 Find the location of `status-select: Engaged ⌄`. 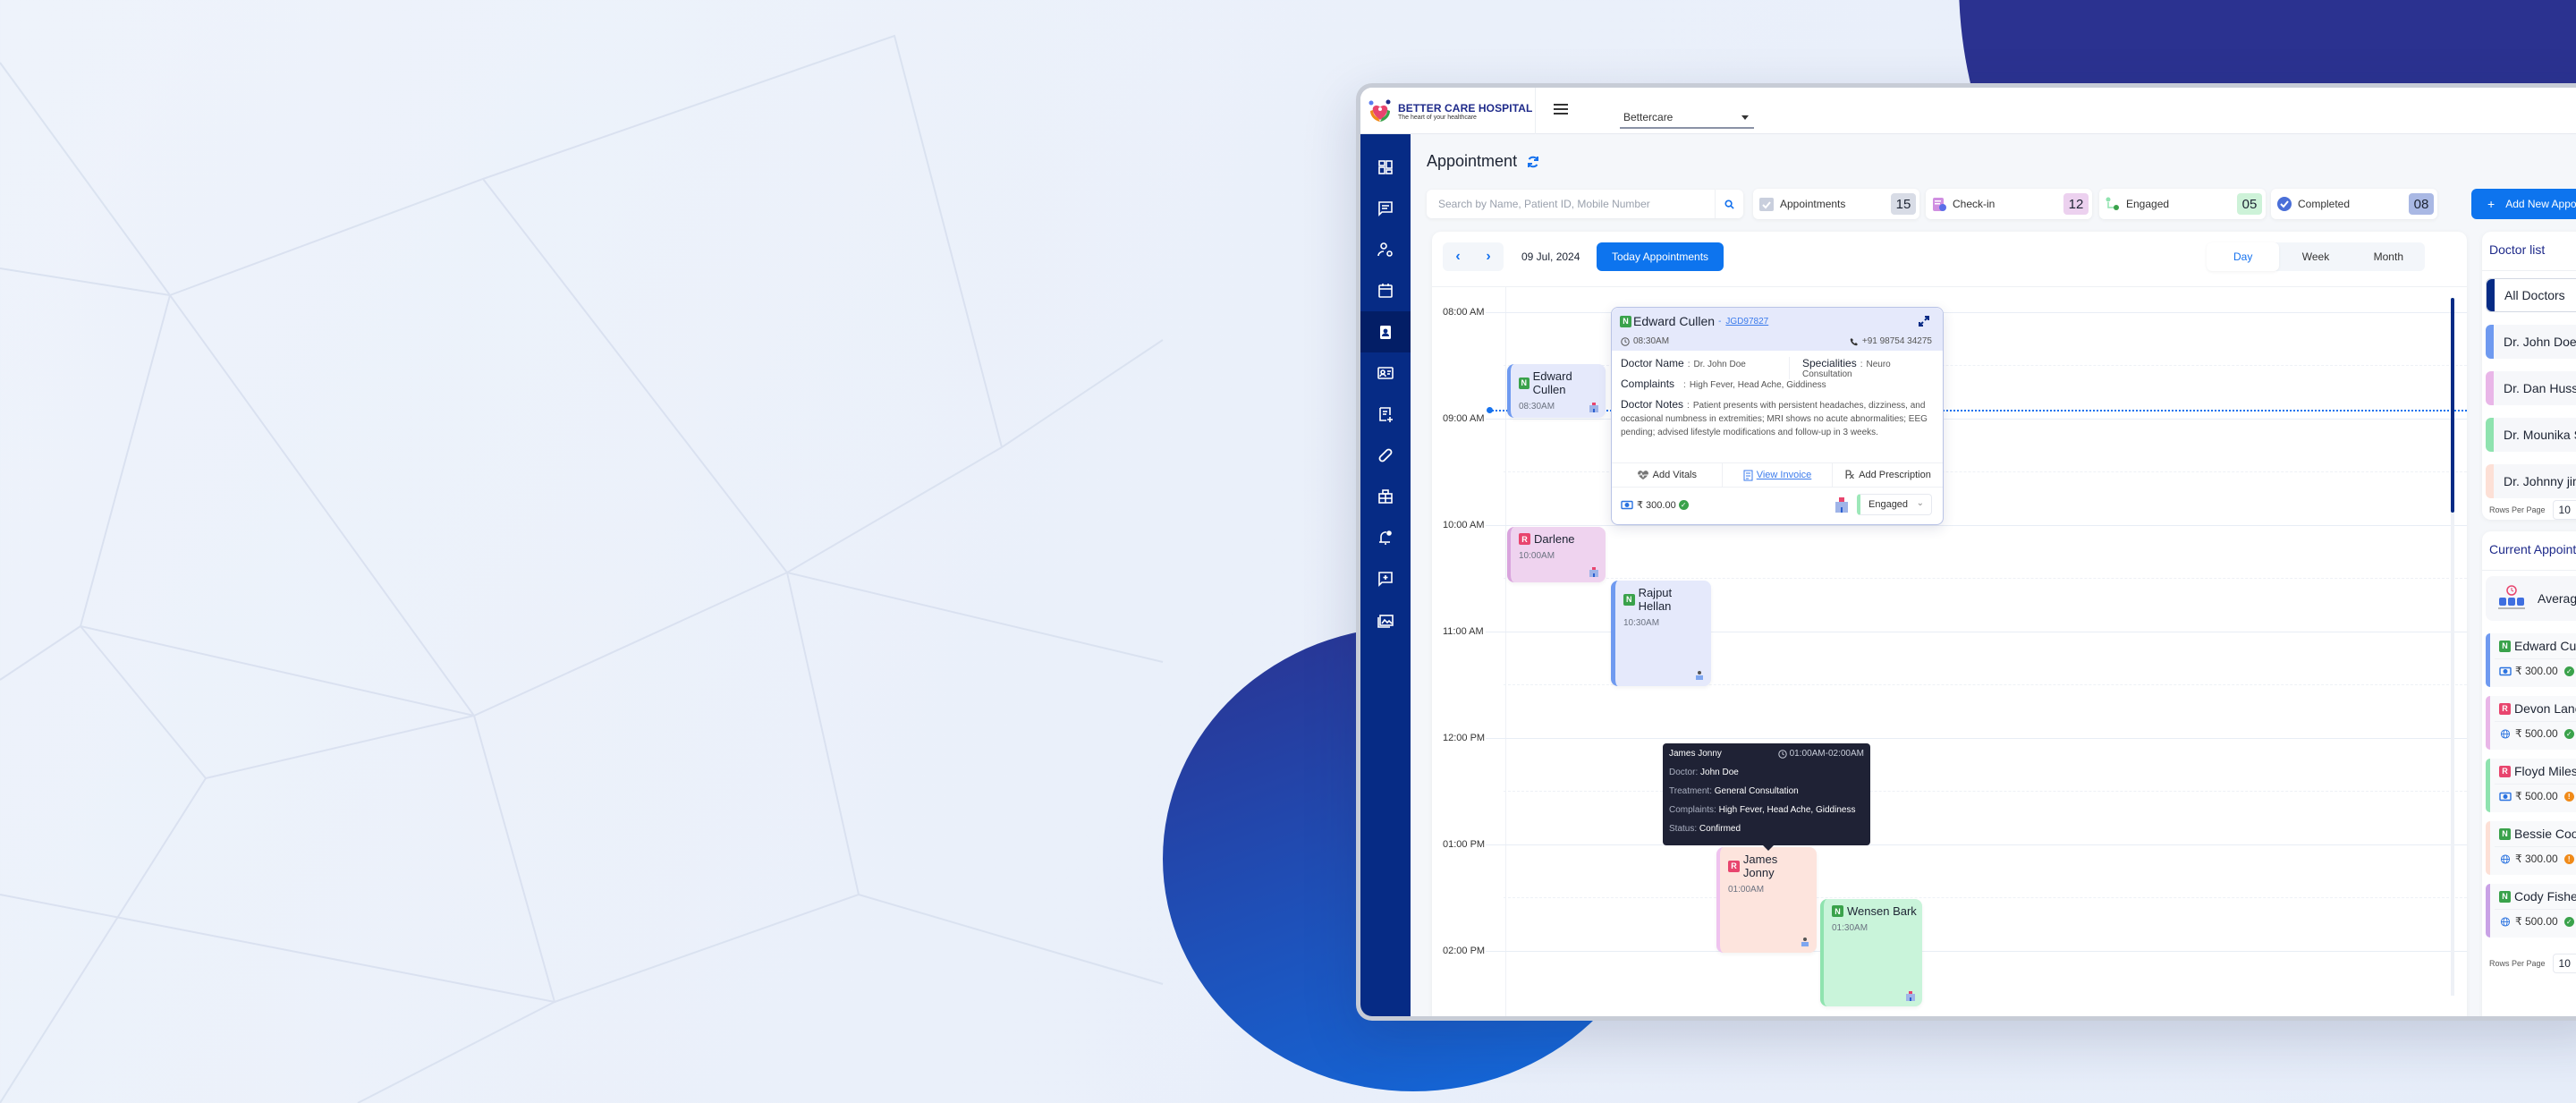

status-select: Engaged ⌄ is located at coordinates (1894, 504).